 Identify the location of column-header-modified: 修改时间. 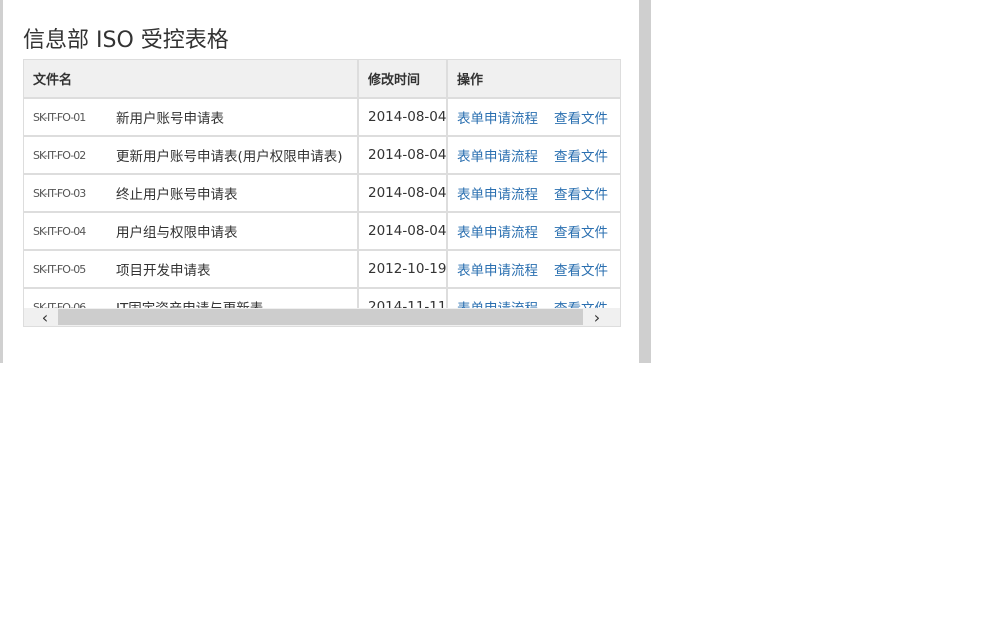
(403, 78).